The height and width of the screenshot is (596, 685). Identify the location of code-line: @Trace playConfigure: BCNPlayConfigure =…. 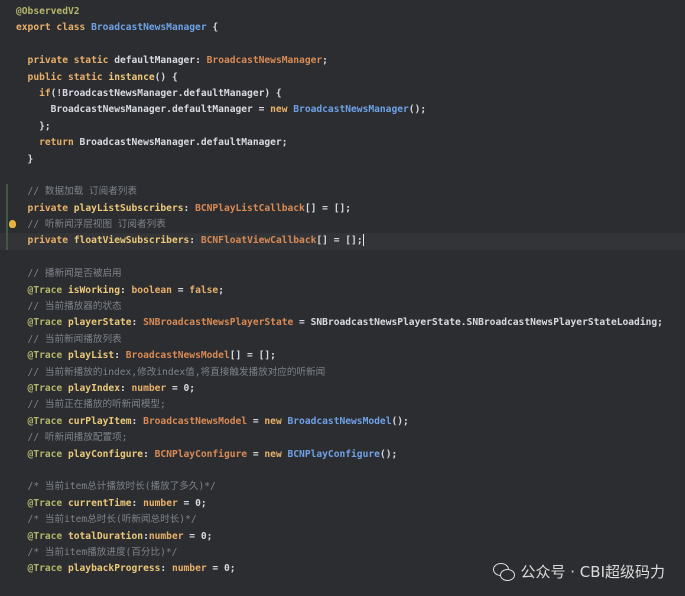
(342, 455).